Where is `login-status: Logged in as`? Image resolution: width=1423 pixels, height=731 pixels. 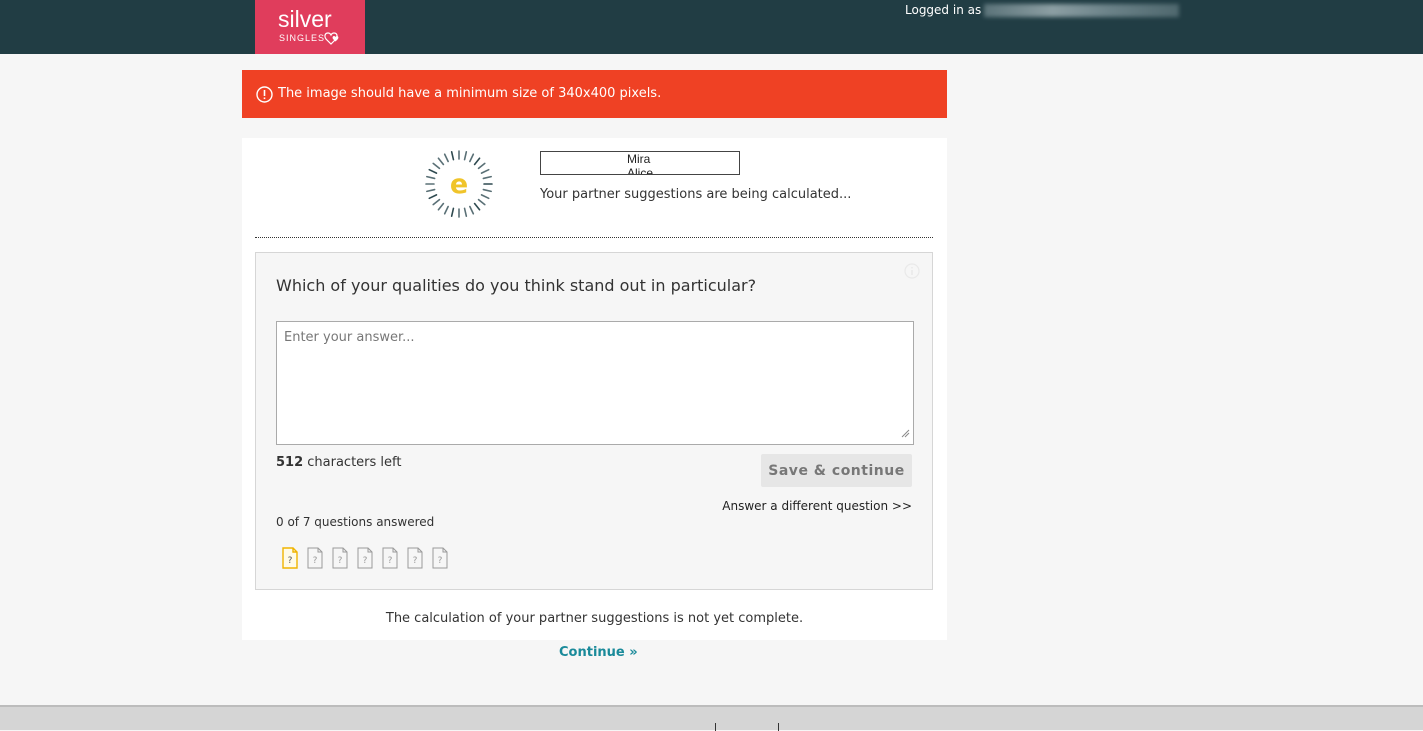
login-status: Logged in as is located at coordinates (1042, 10).